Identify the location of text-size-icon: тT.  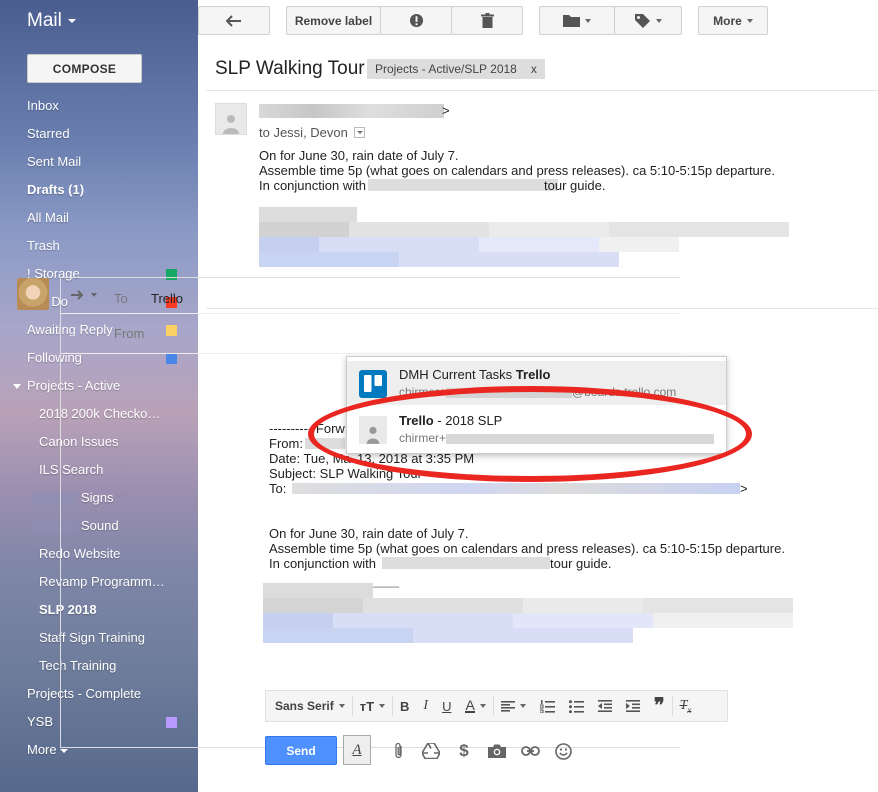
(367, 706).